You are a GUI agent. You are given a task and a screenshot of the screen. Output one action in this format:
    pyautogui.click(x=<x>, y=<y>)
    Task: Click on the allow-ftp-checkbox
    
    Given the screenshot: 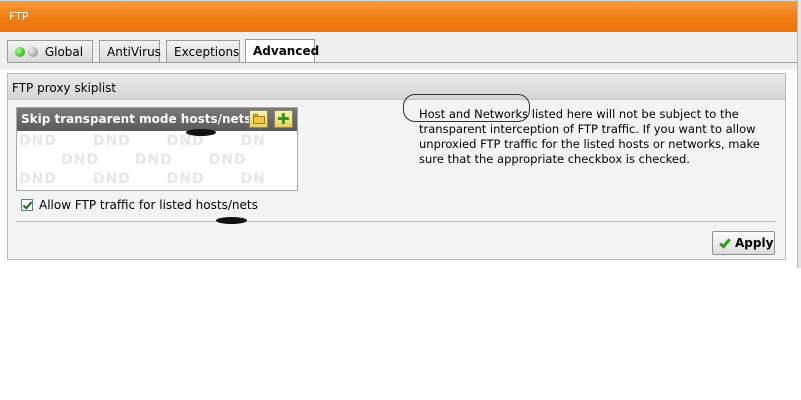 What is the action you would take?
    pyautogui.click(x=27, y=205)
    